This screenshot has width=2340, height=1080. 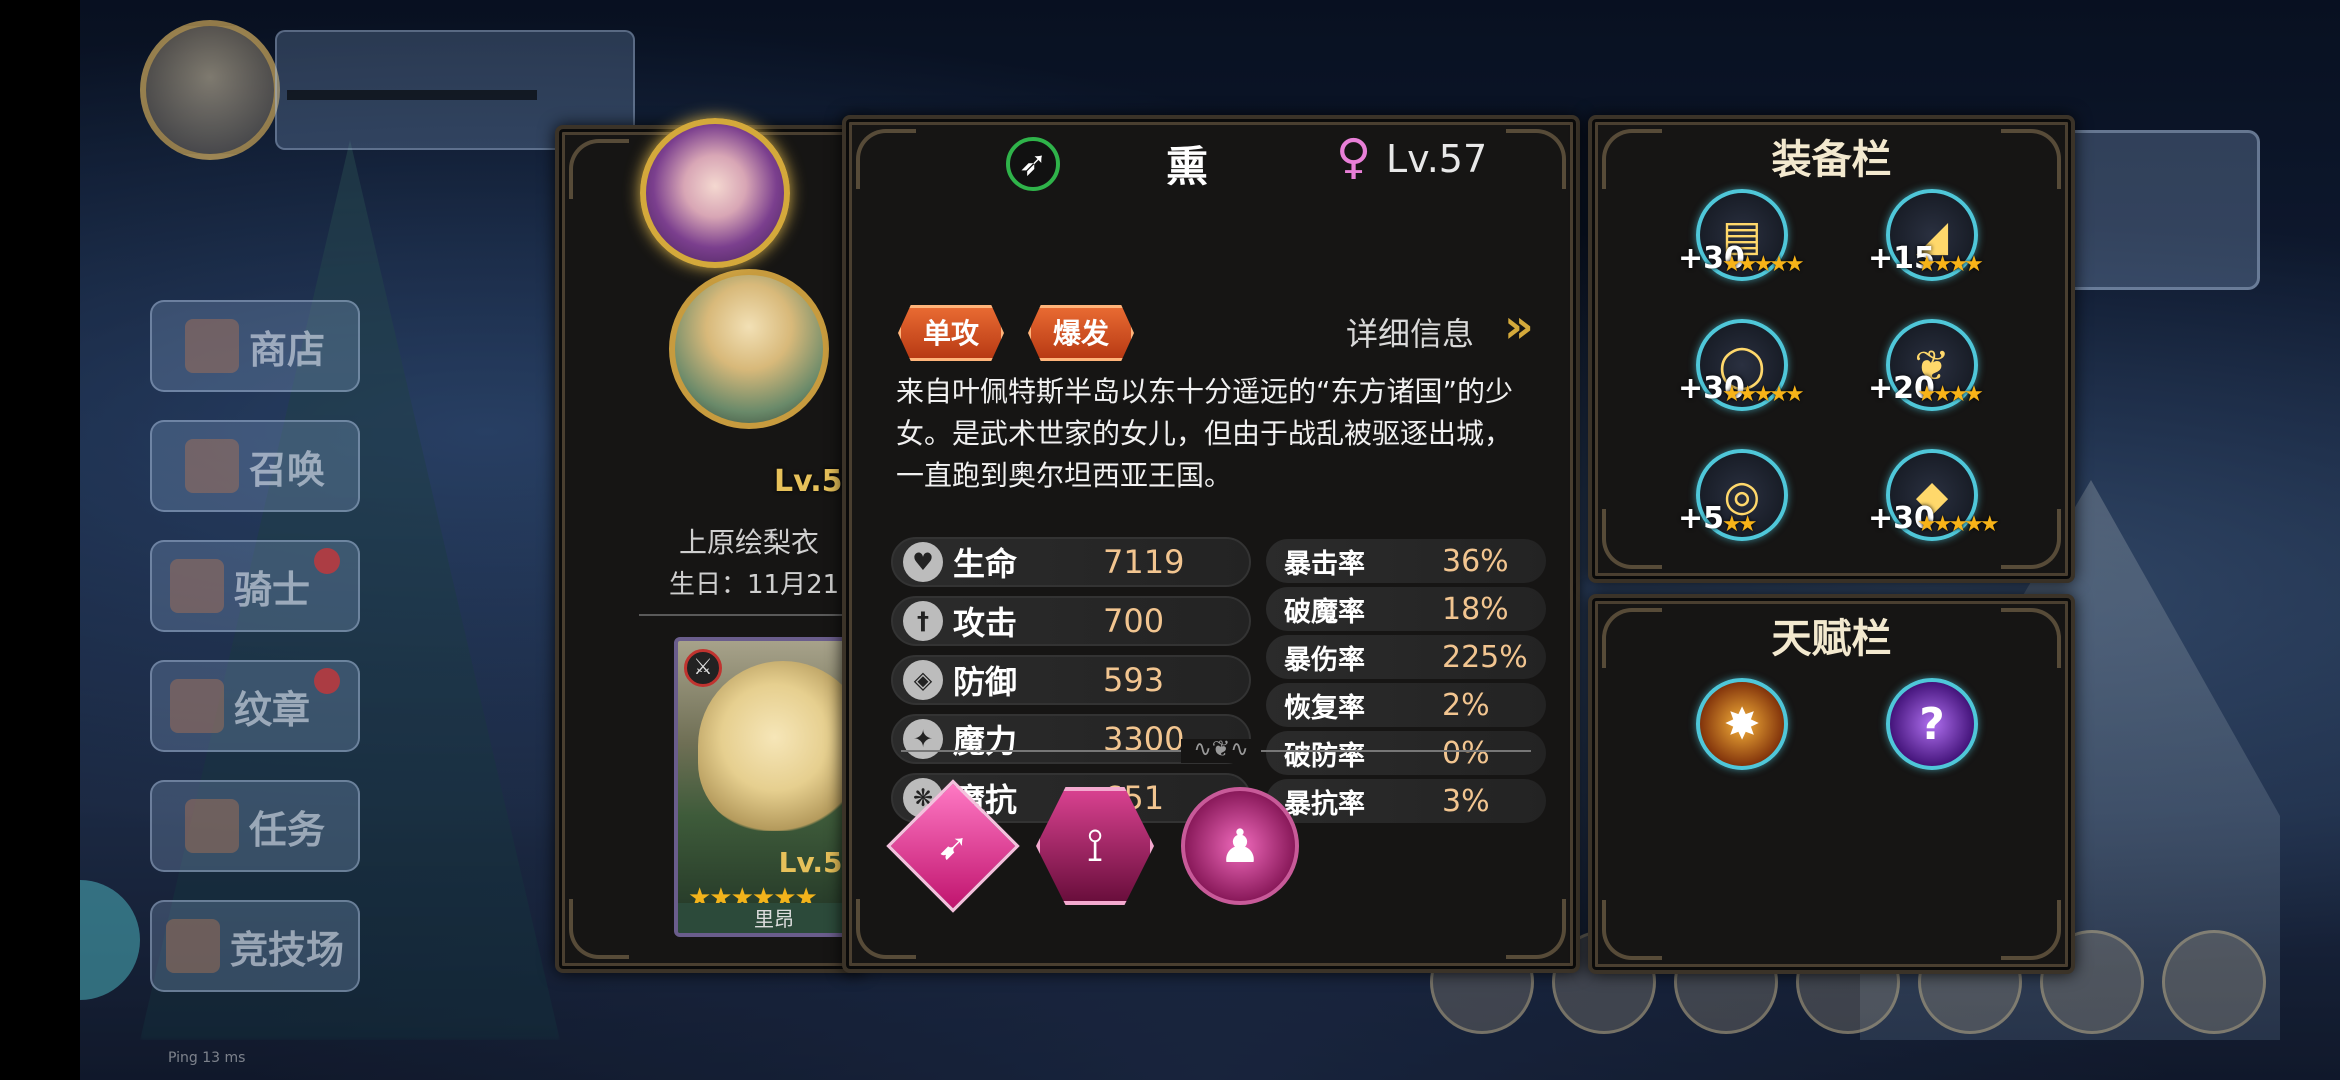 What do you see at coordinates (749, 349) in the screenshot?
I see `partner-avatar` at bounding box center [749, 349].